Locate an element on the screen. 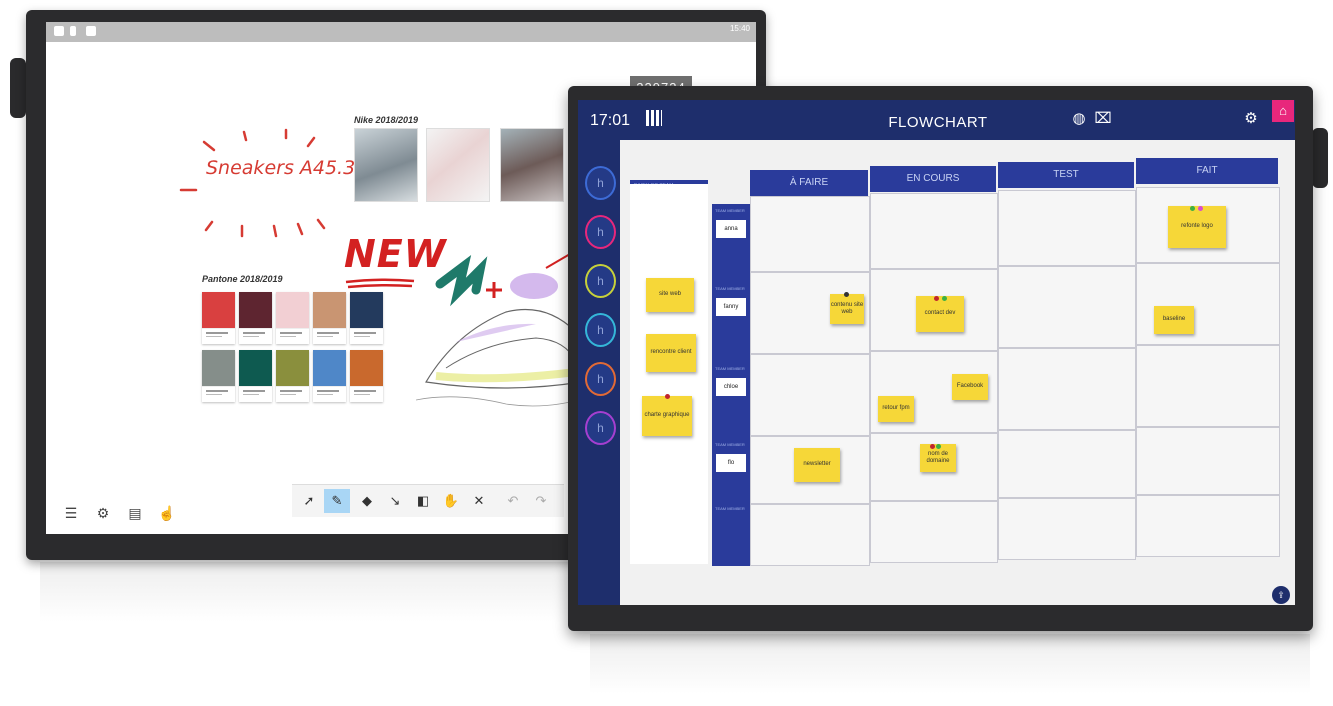 The image size is (1333, 706). notes-icon: ▤ is located at coordinates (135, 513).